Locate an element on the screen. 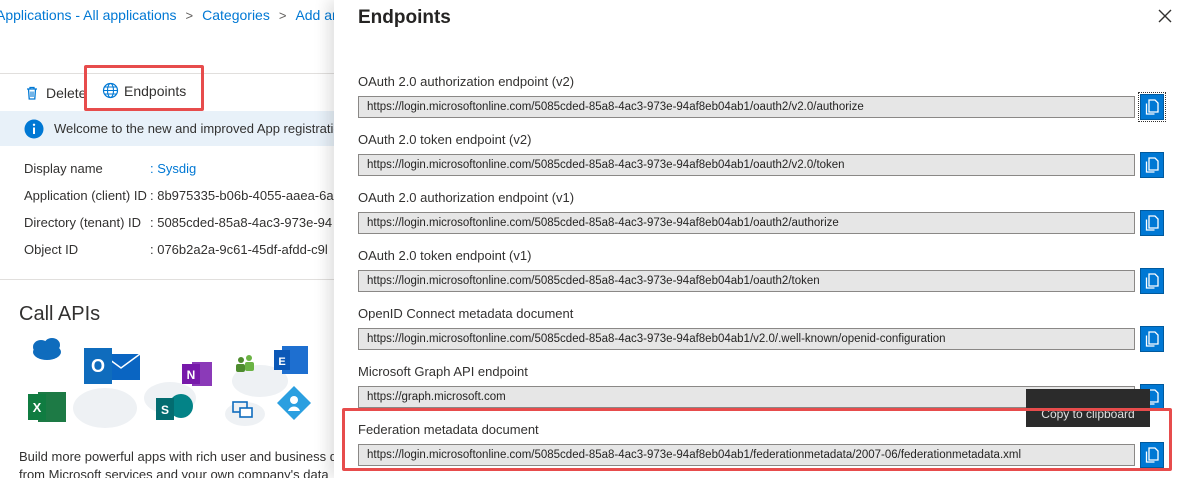 This screenshot has height=478, width=1183. service-icons-illustration: O N E X S is located at coordinates (170, 386).